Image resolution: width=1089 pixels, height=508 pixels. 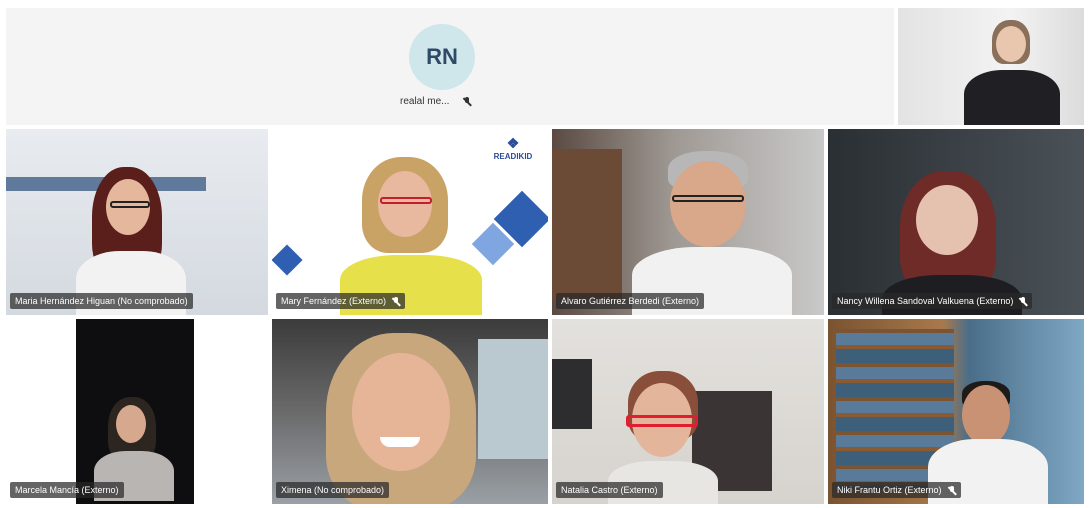 What do you see at coordinates (688, 411) in the screenshot?
I see `video-tile-7: Natalia Castro (Externo)` at bounding box center [688, 411].